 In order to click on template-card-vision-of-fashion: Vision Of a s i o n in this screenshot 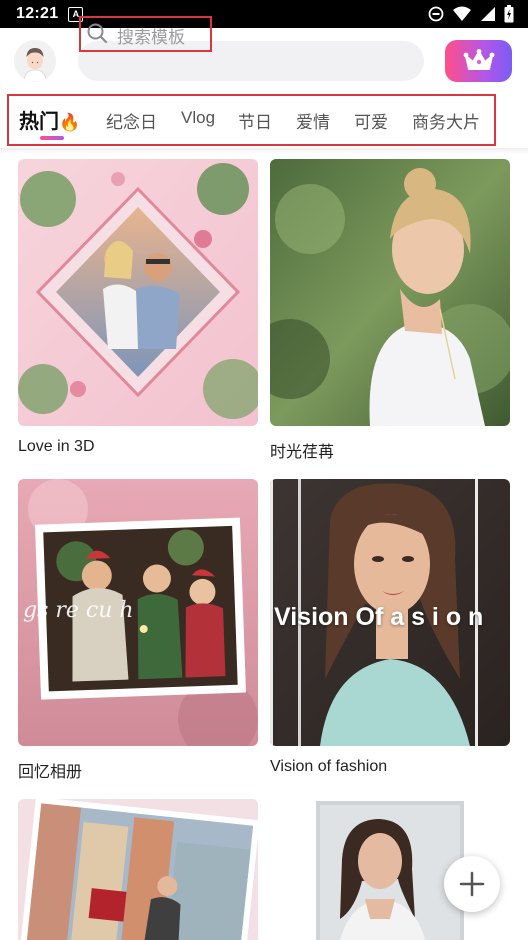, I will do `click(390, 612)`.